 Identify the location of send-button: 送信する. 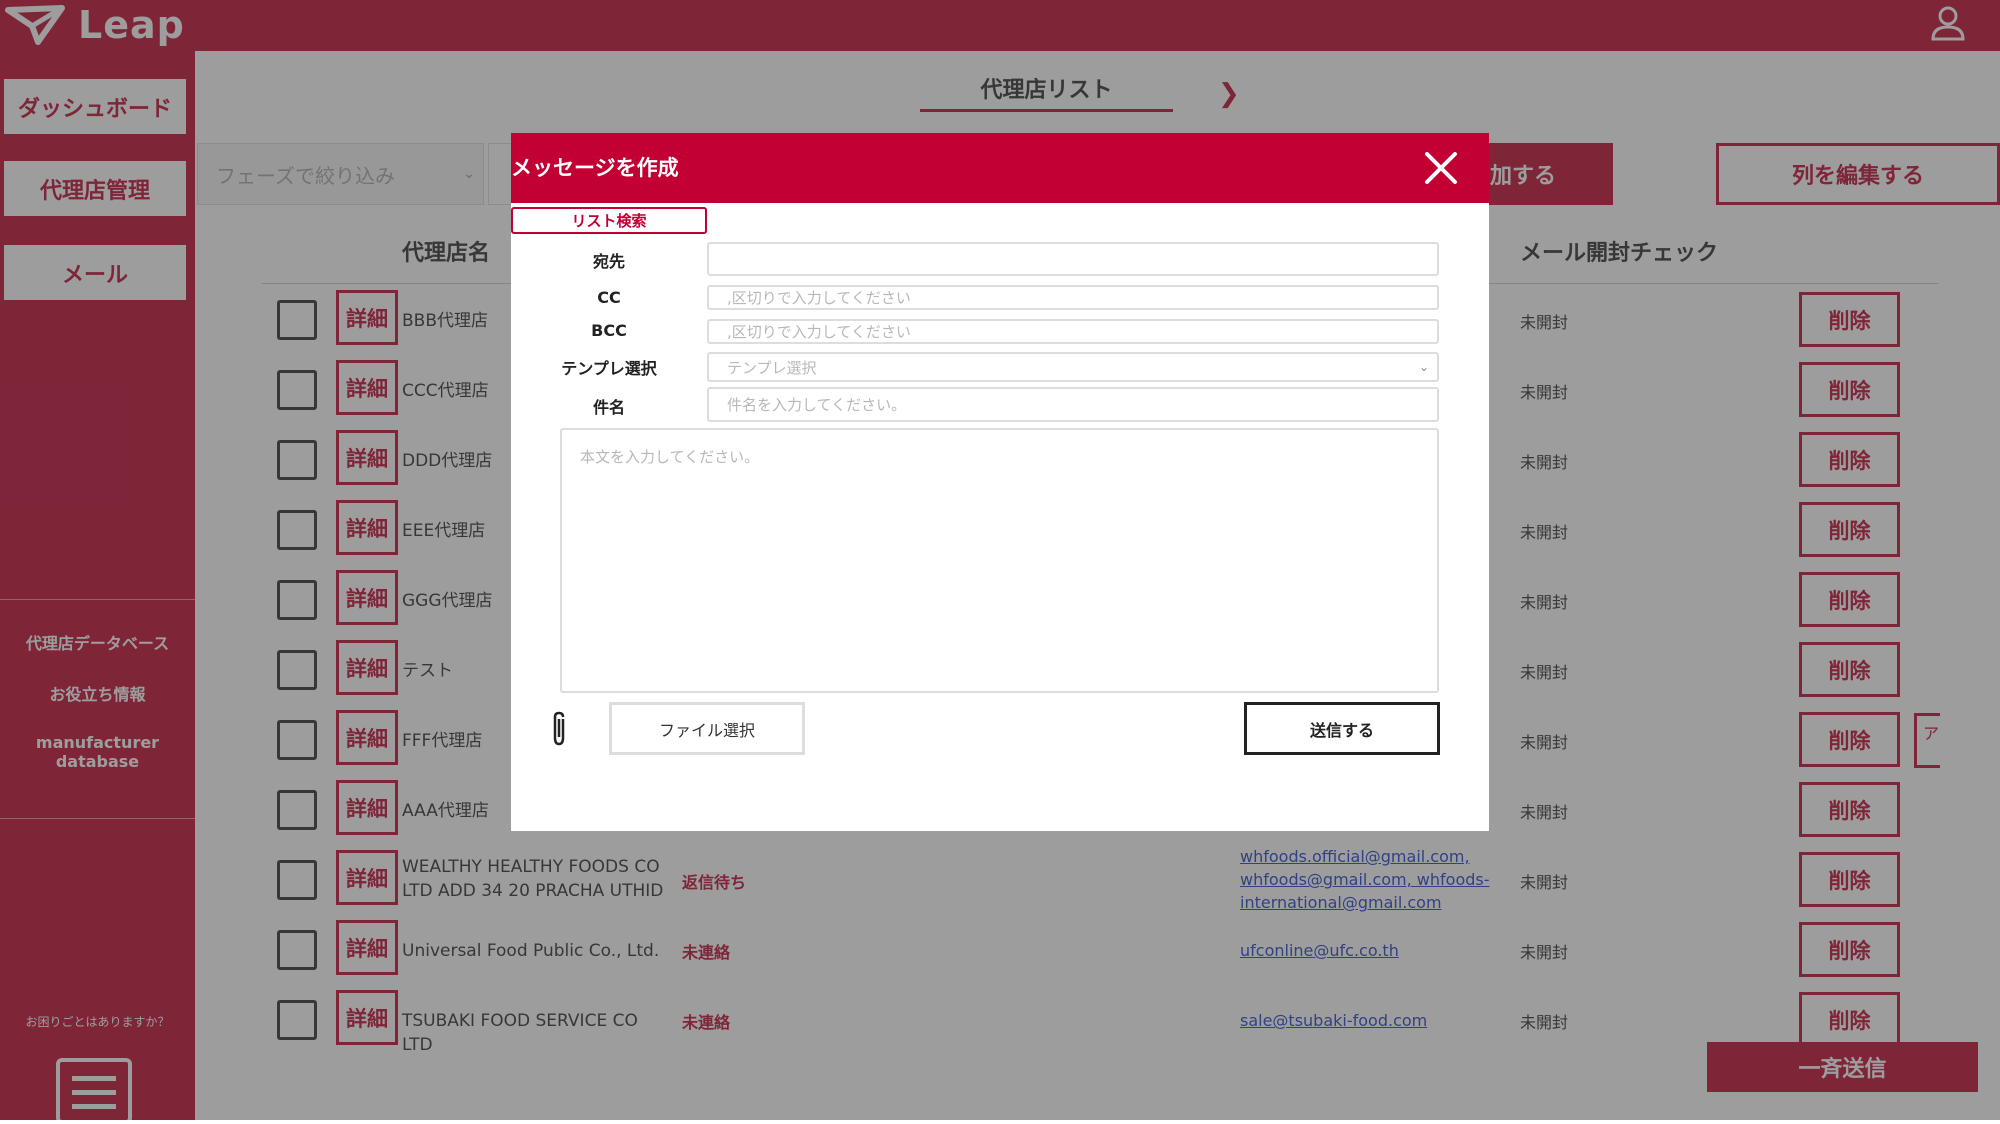
(1342, 728).